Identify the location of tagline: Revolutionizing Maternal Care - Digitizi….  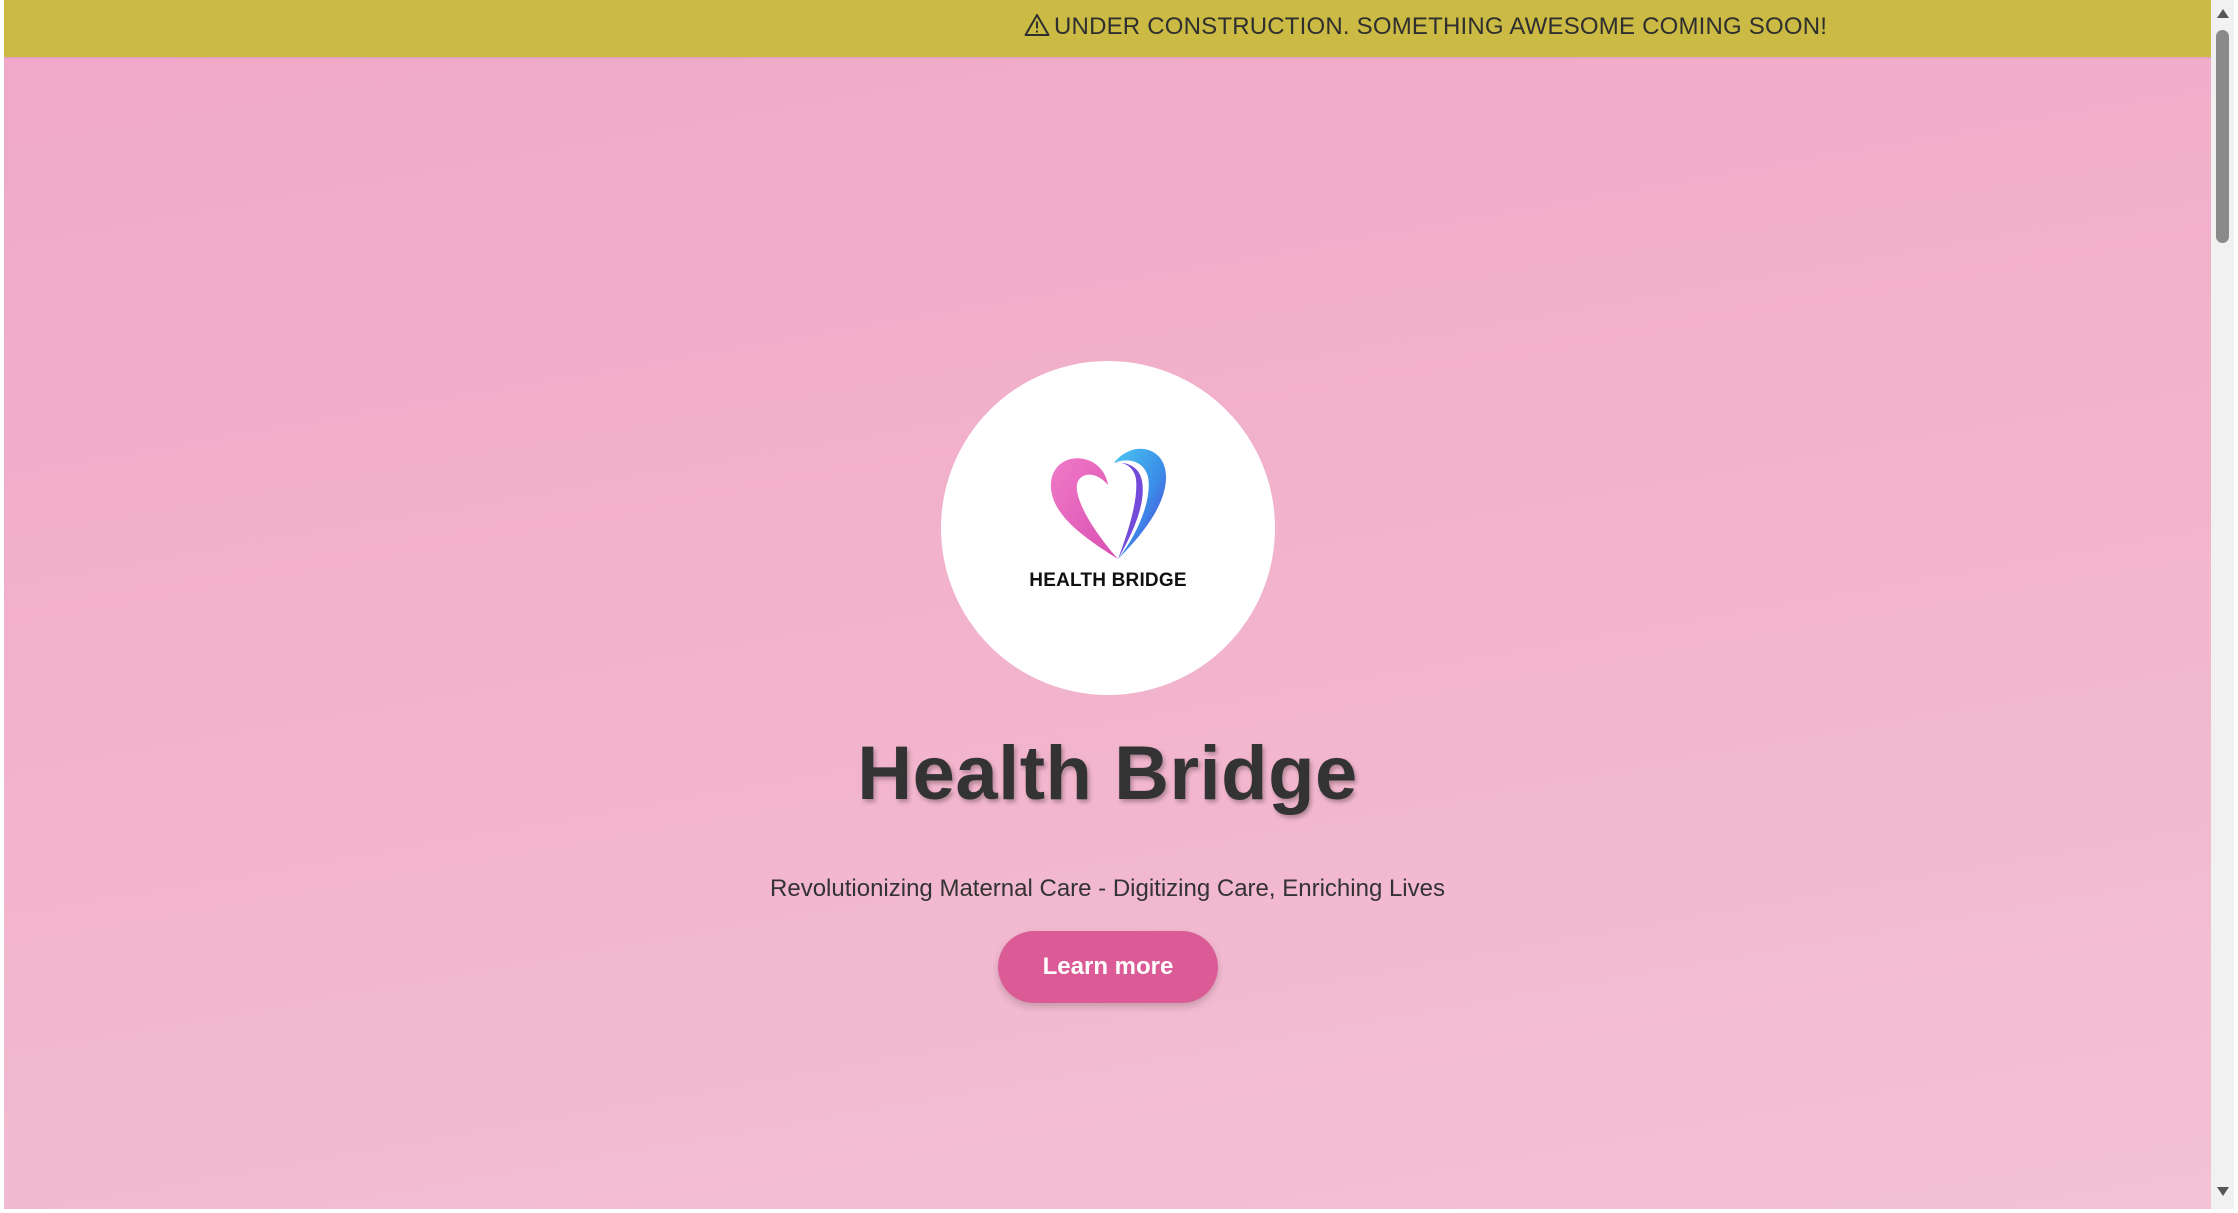
(1107, 888).